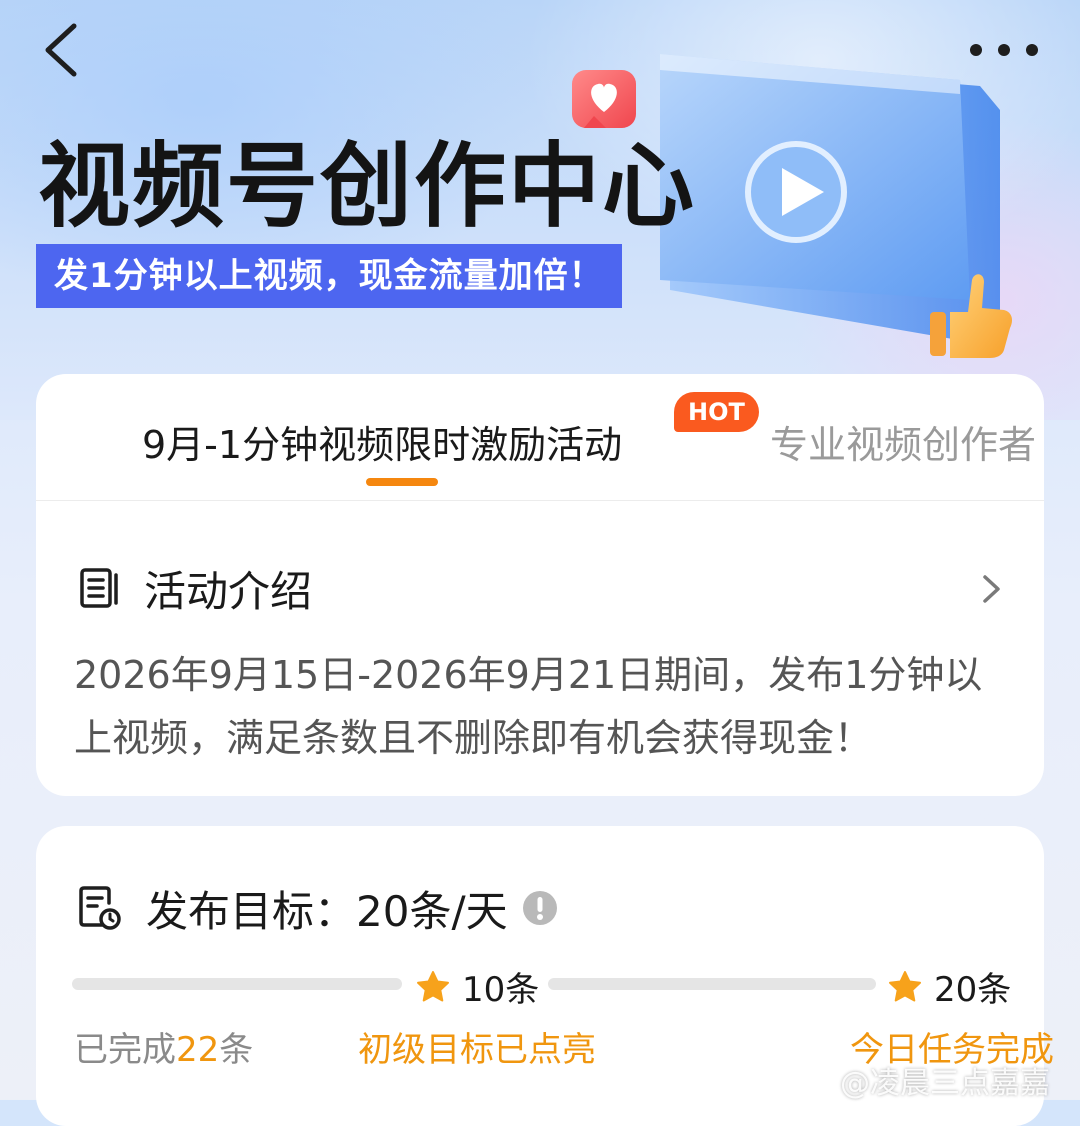 This screenshot has width=1080, height=1126. What do you see at coordinates (367, 186) in the screenshot?
I see `page-title: 视频号创作中心` at bounding box center [367, 186].